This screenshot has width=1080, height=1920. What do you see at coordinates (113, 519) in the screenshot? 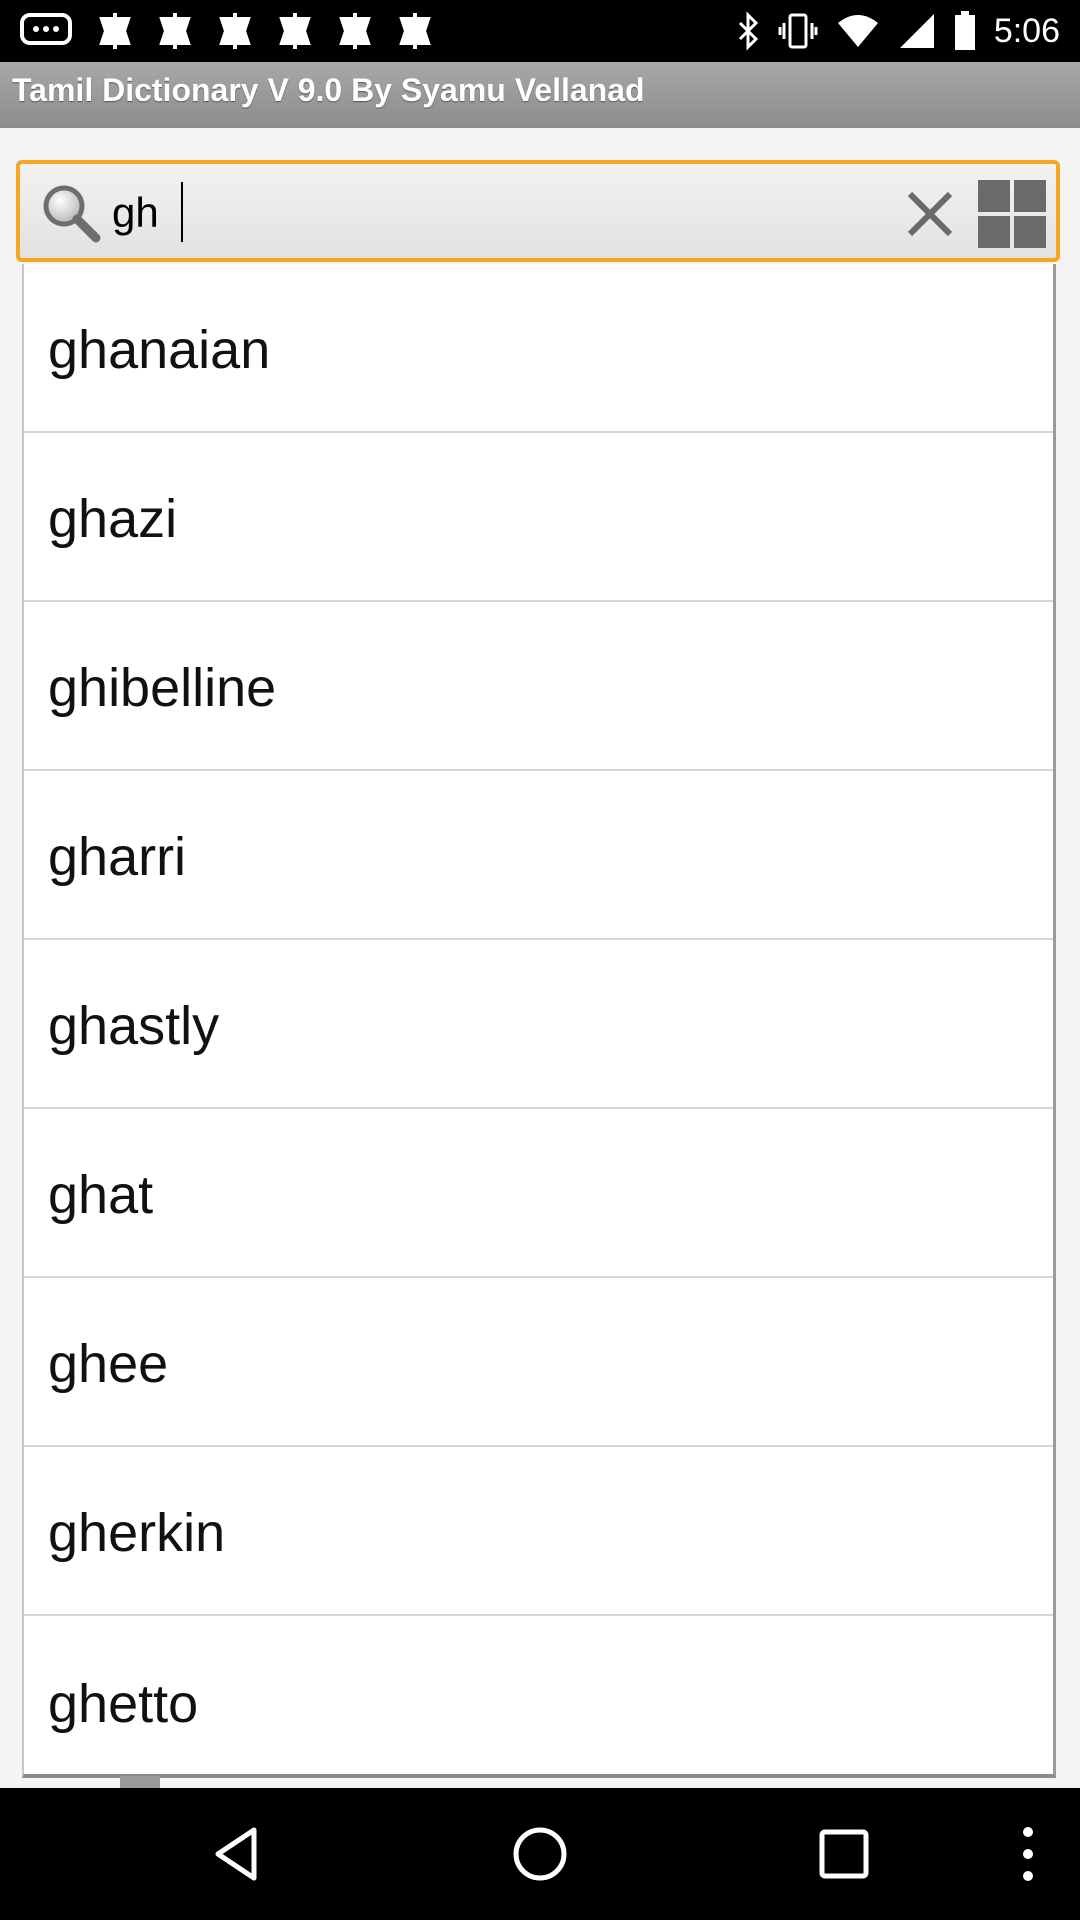
I see `suggestion-label: ghazi` at bounding box center [113, 519].